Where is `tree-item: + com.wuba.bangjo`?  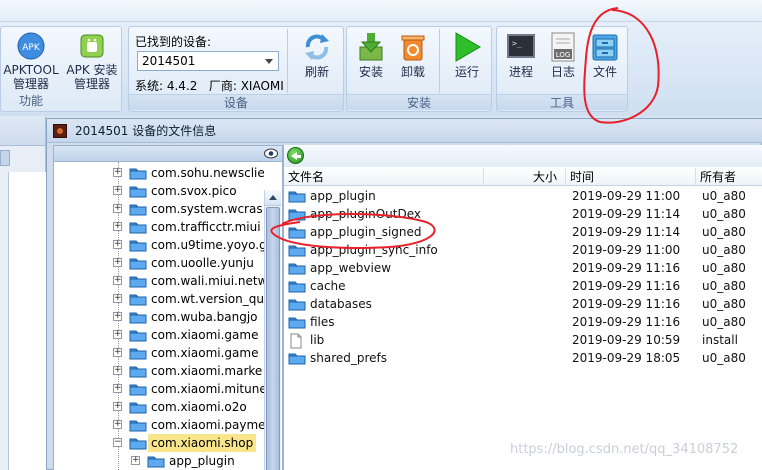
tree-item: + com.wuba.bangjo is located at coordinates (159, 317).